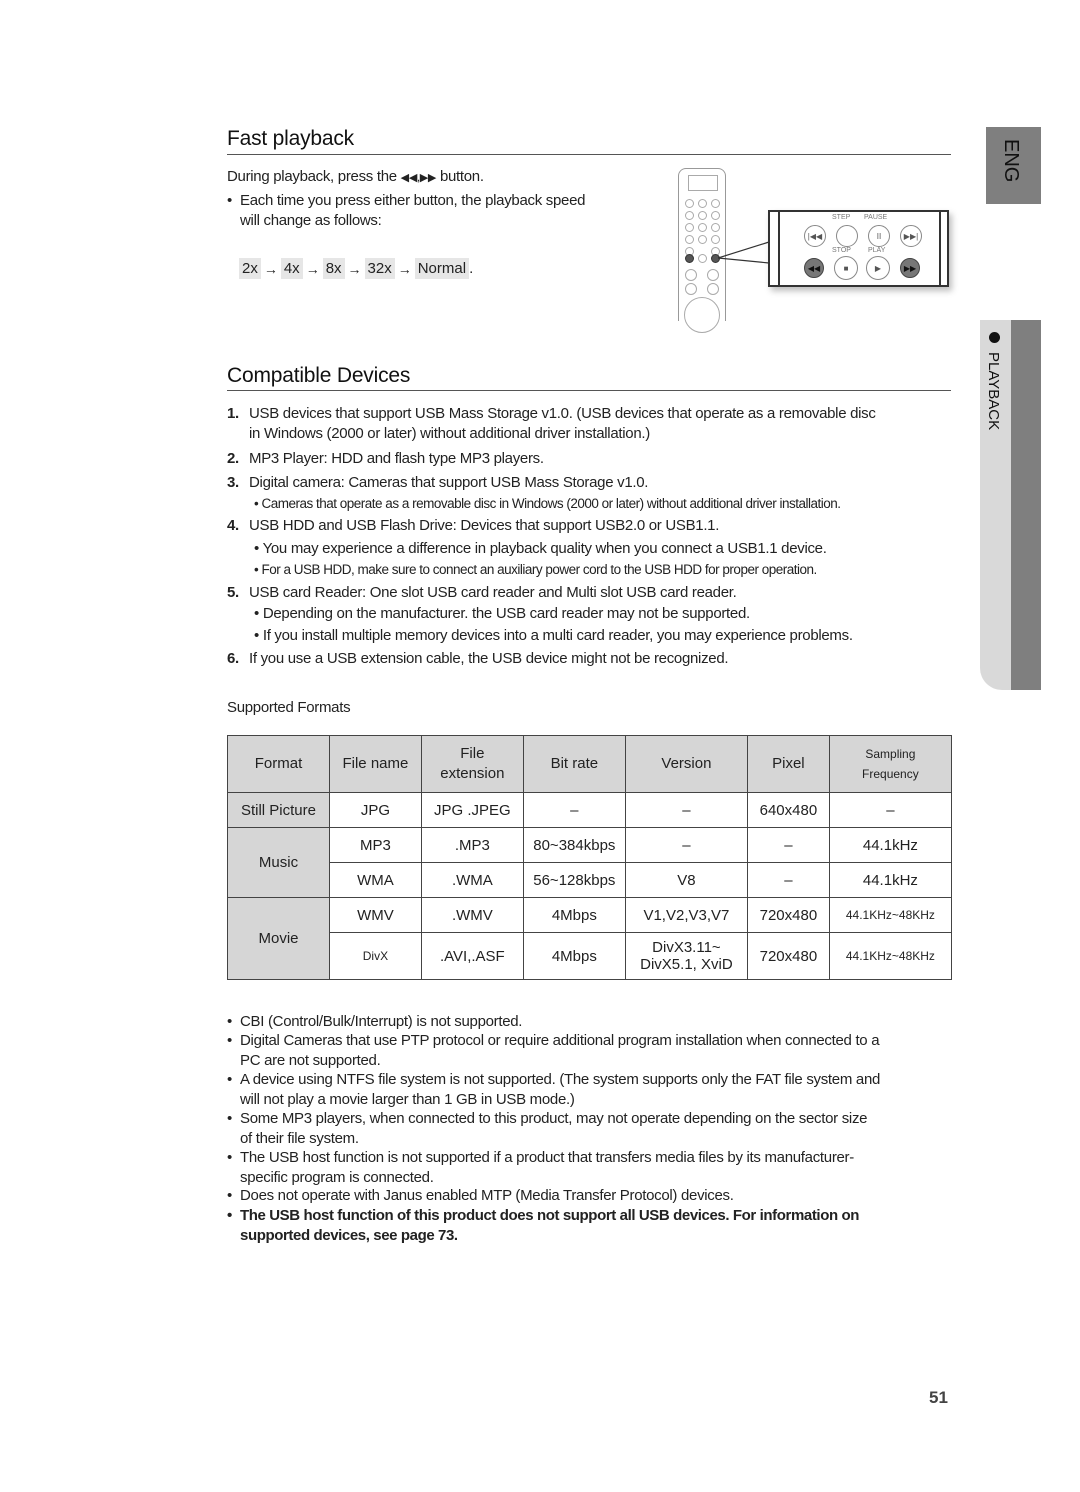  I want to click on table-cell: .WMA, so click(472, 880).